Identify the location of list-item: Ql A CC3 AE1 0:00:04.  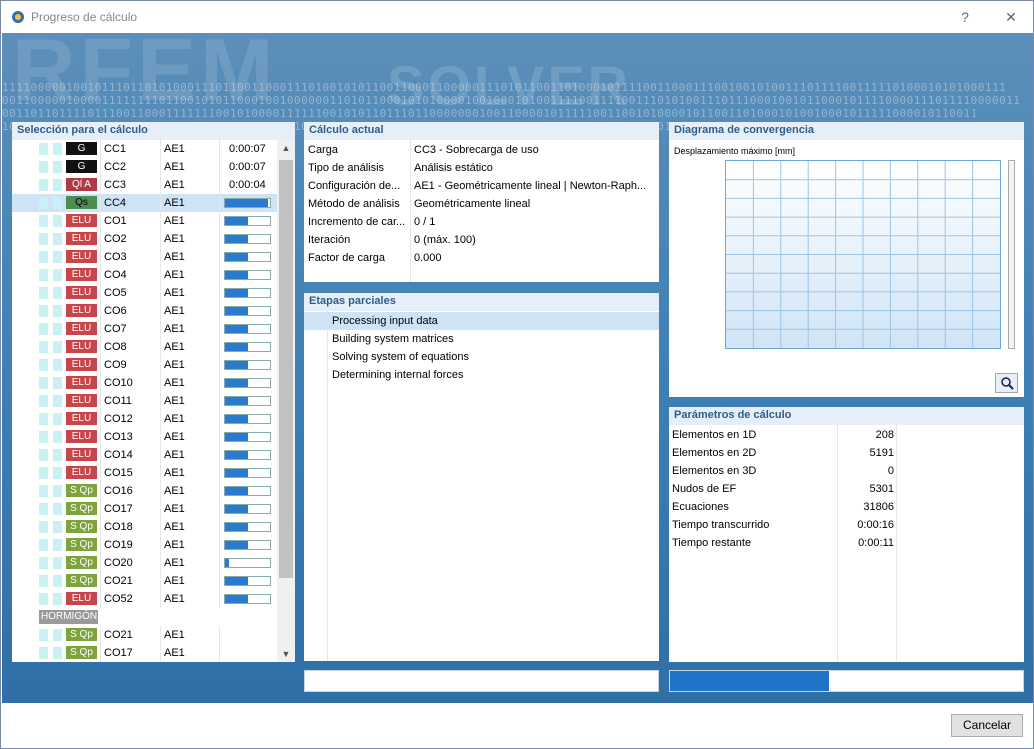
(144, 185).